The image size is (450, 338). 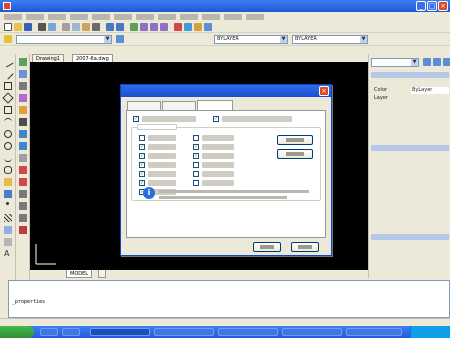 I want to click on make-current-layer-icon, so click(x=120, y=39).